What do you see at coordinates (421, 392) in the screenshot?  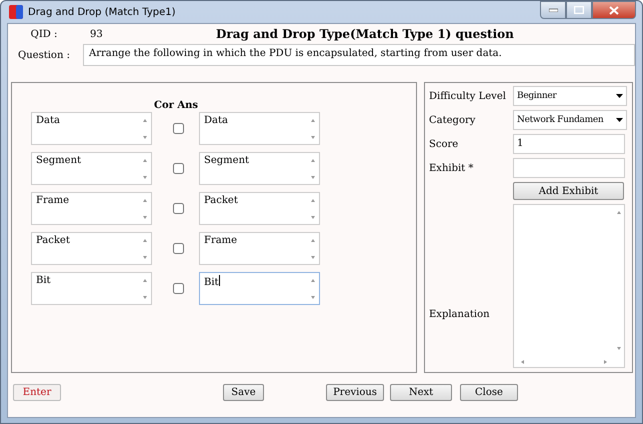 I see `action-button: Next` at bounding box center [421, 392].